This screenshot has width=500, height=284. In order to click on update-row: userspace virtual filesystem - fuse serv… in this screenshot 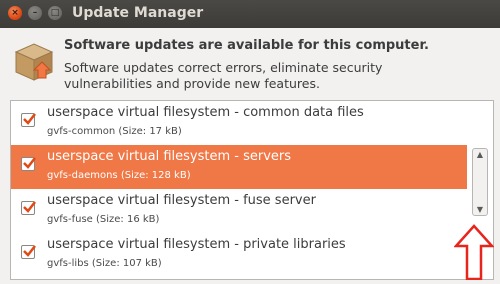, I will do `click(239, 211)`.